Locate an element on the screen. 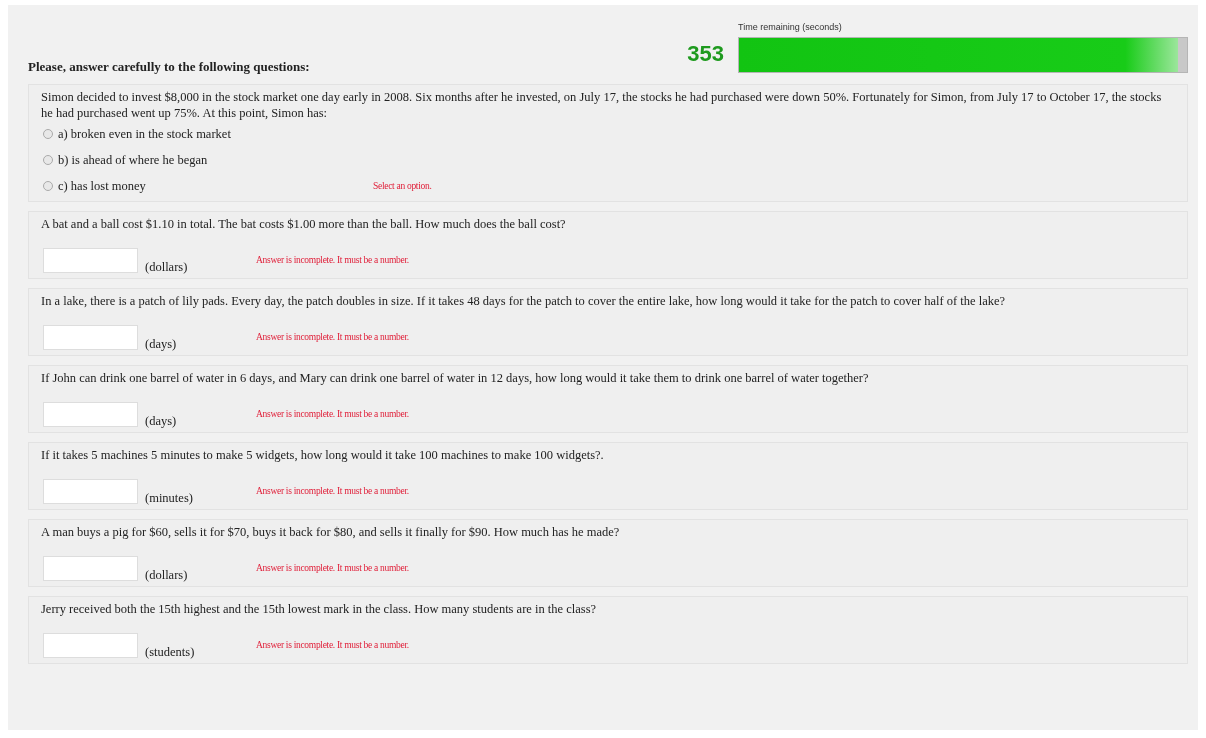 The width and height of the screenshot is (1206, 738). error-message: Select an option. is located at coordinates (402, 186).